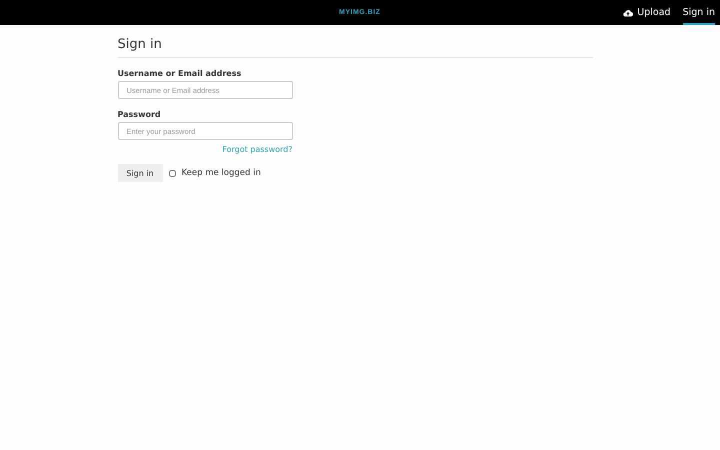 The height and width of the screenshot is (450, 720). What do you see at coordinates (355, 47) in the screenshot?
I see `page-title: Sign in` at bounding box center [355, 47].